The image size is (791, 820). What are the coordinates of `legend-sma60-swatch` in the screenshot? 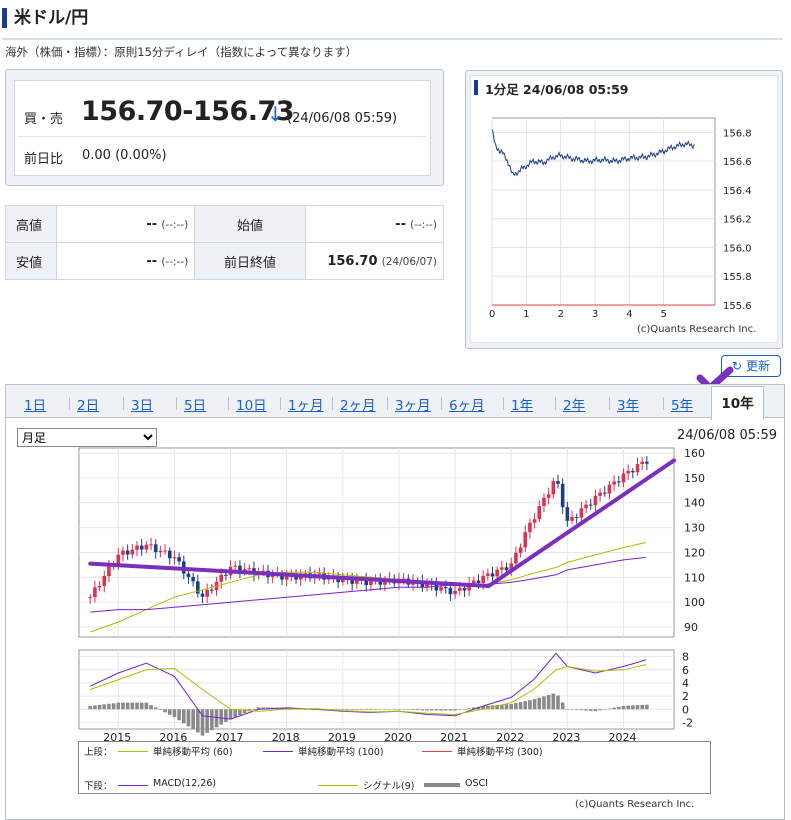 It's located at (133, 751).